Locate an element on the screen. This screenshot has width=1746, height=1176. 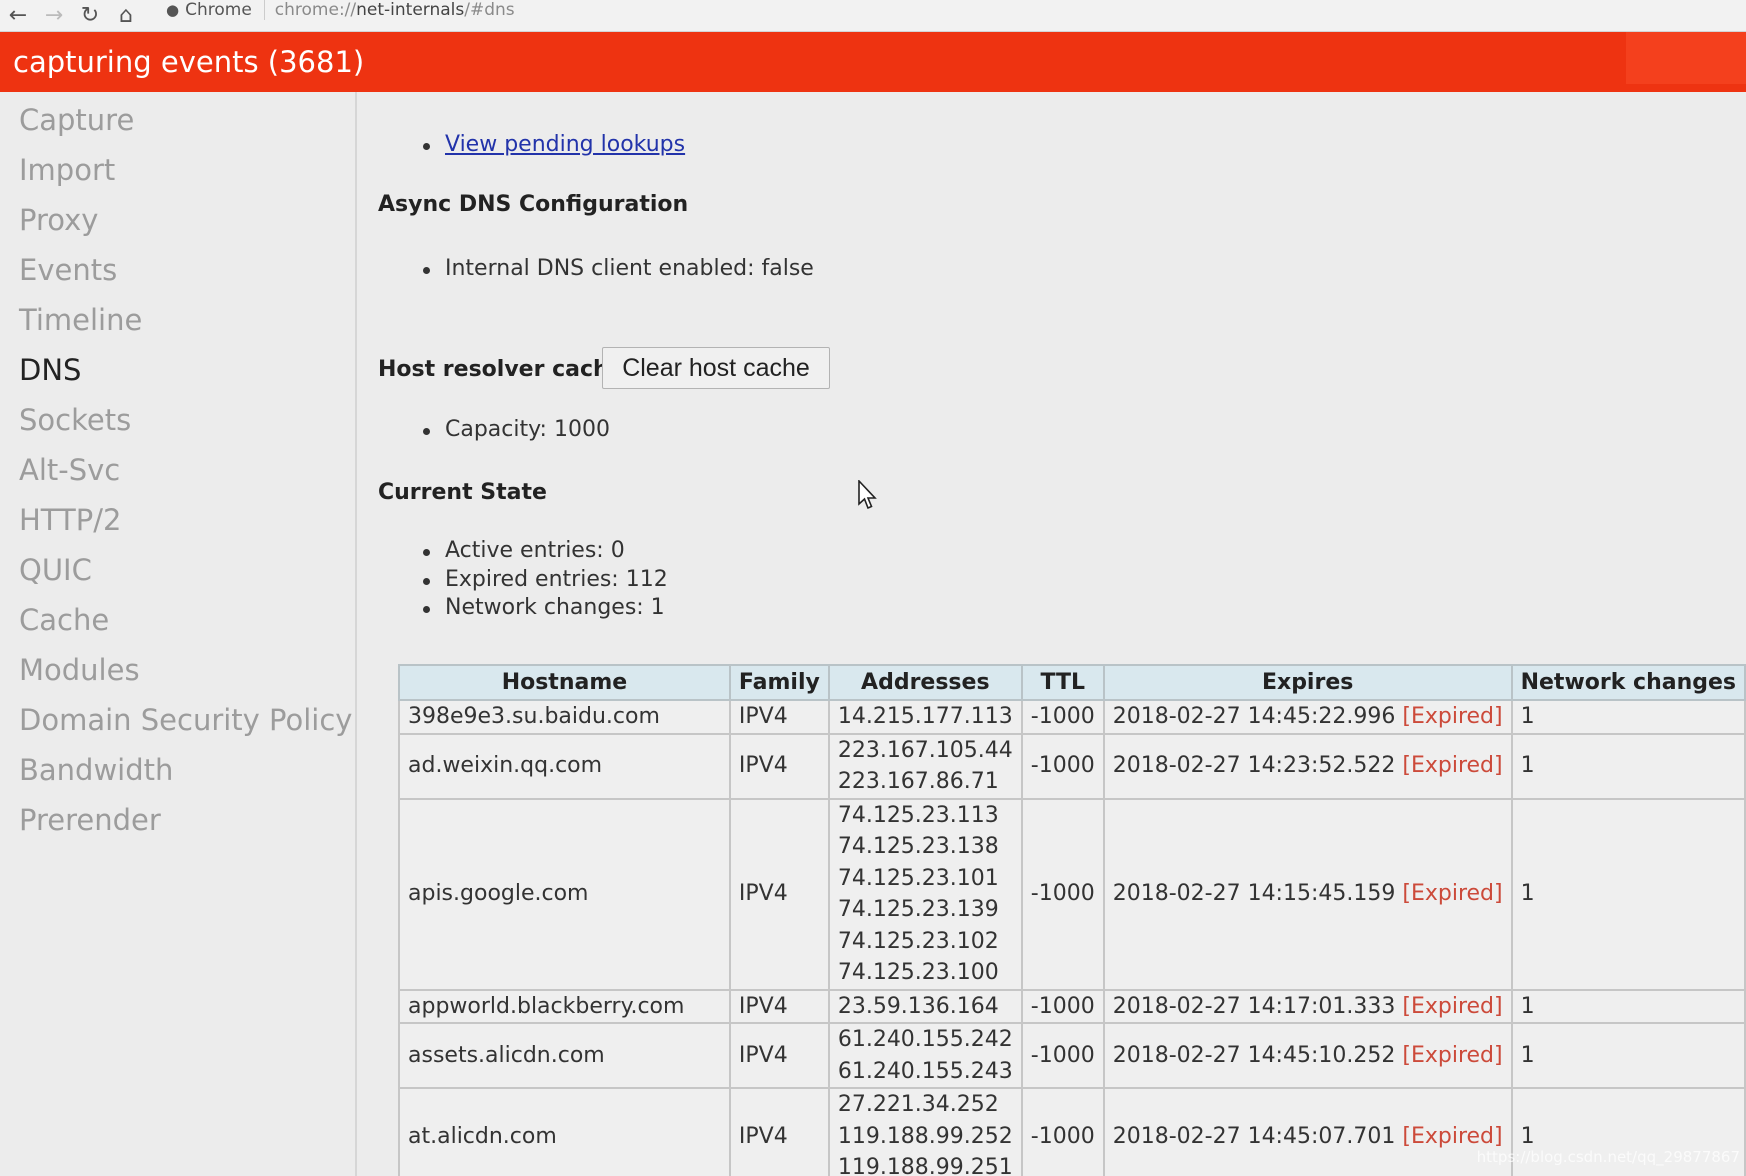
address-value: 74.125.23.101 is located at coordinates (918, 878).